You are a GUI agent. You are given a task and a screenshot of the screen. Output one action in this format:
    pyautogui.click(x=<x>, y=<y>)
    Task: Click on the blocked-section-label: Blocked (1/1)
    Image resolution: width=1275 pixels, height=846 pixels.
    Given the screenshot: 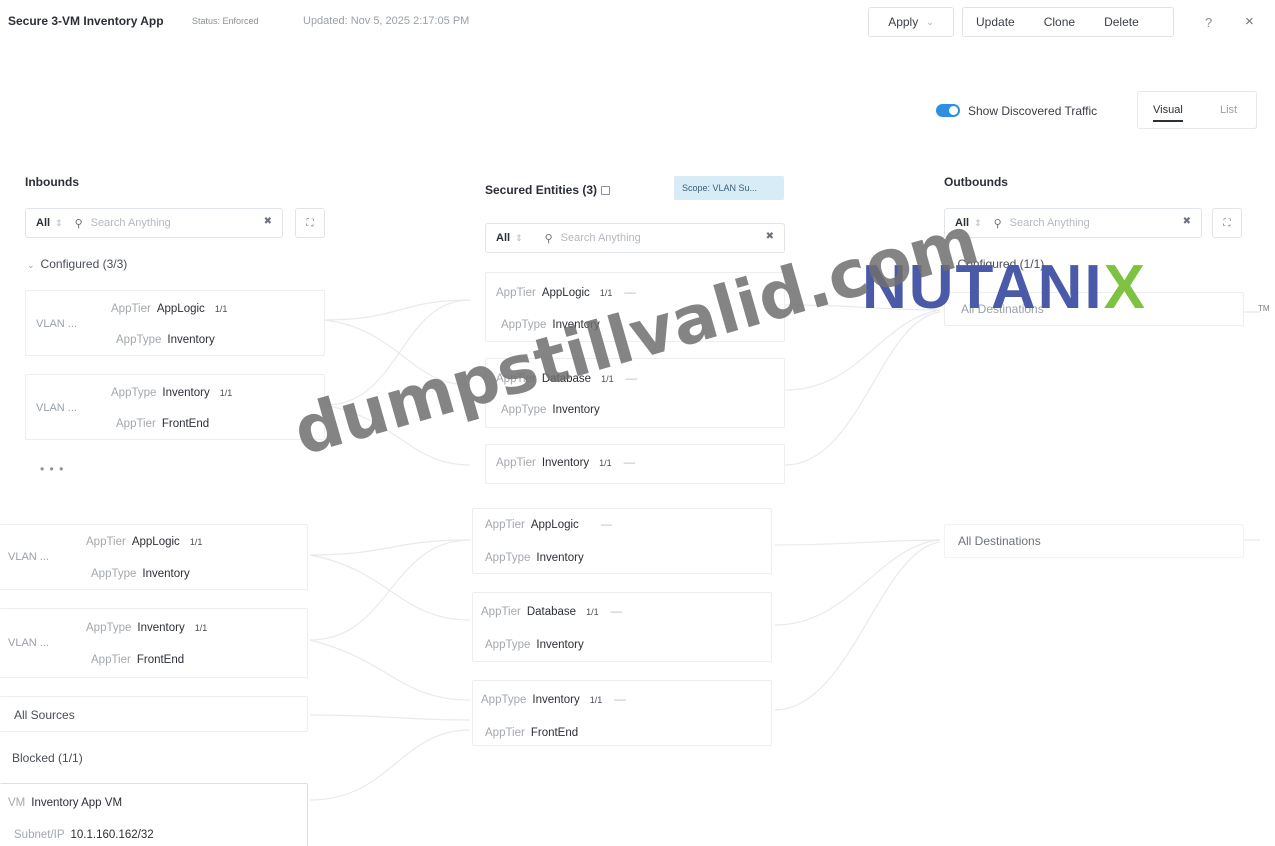 What is the action you would take?
    pyautogui.click(x=47, y=758)
    